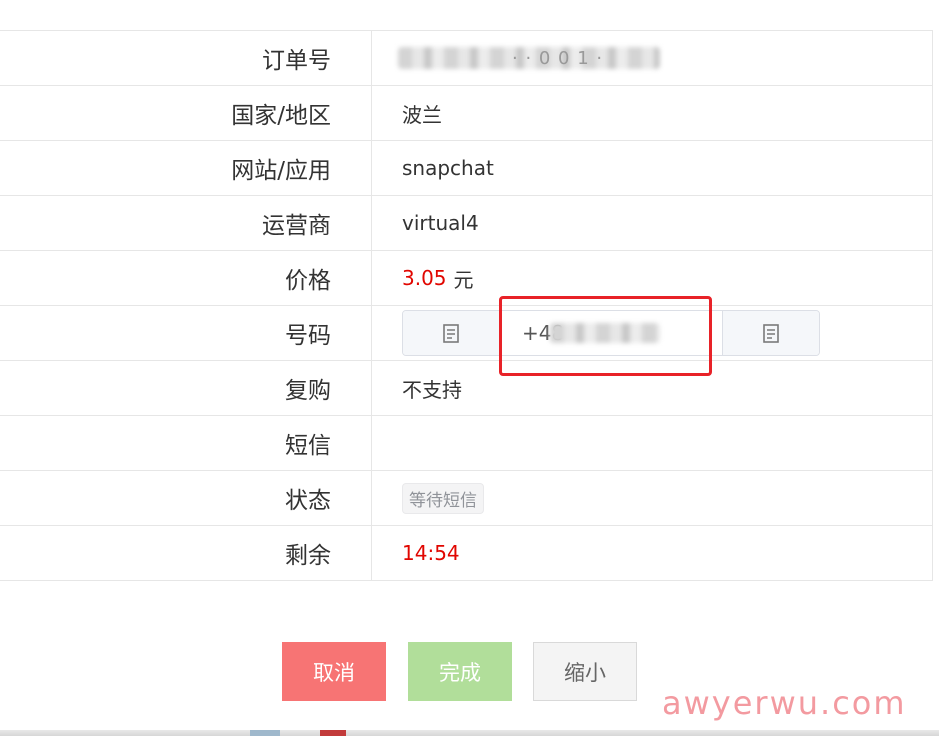 The image size is (939, 736). I want to click on value-order-no: · · 0 0 1 ·, so click(652, 58).